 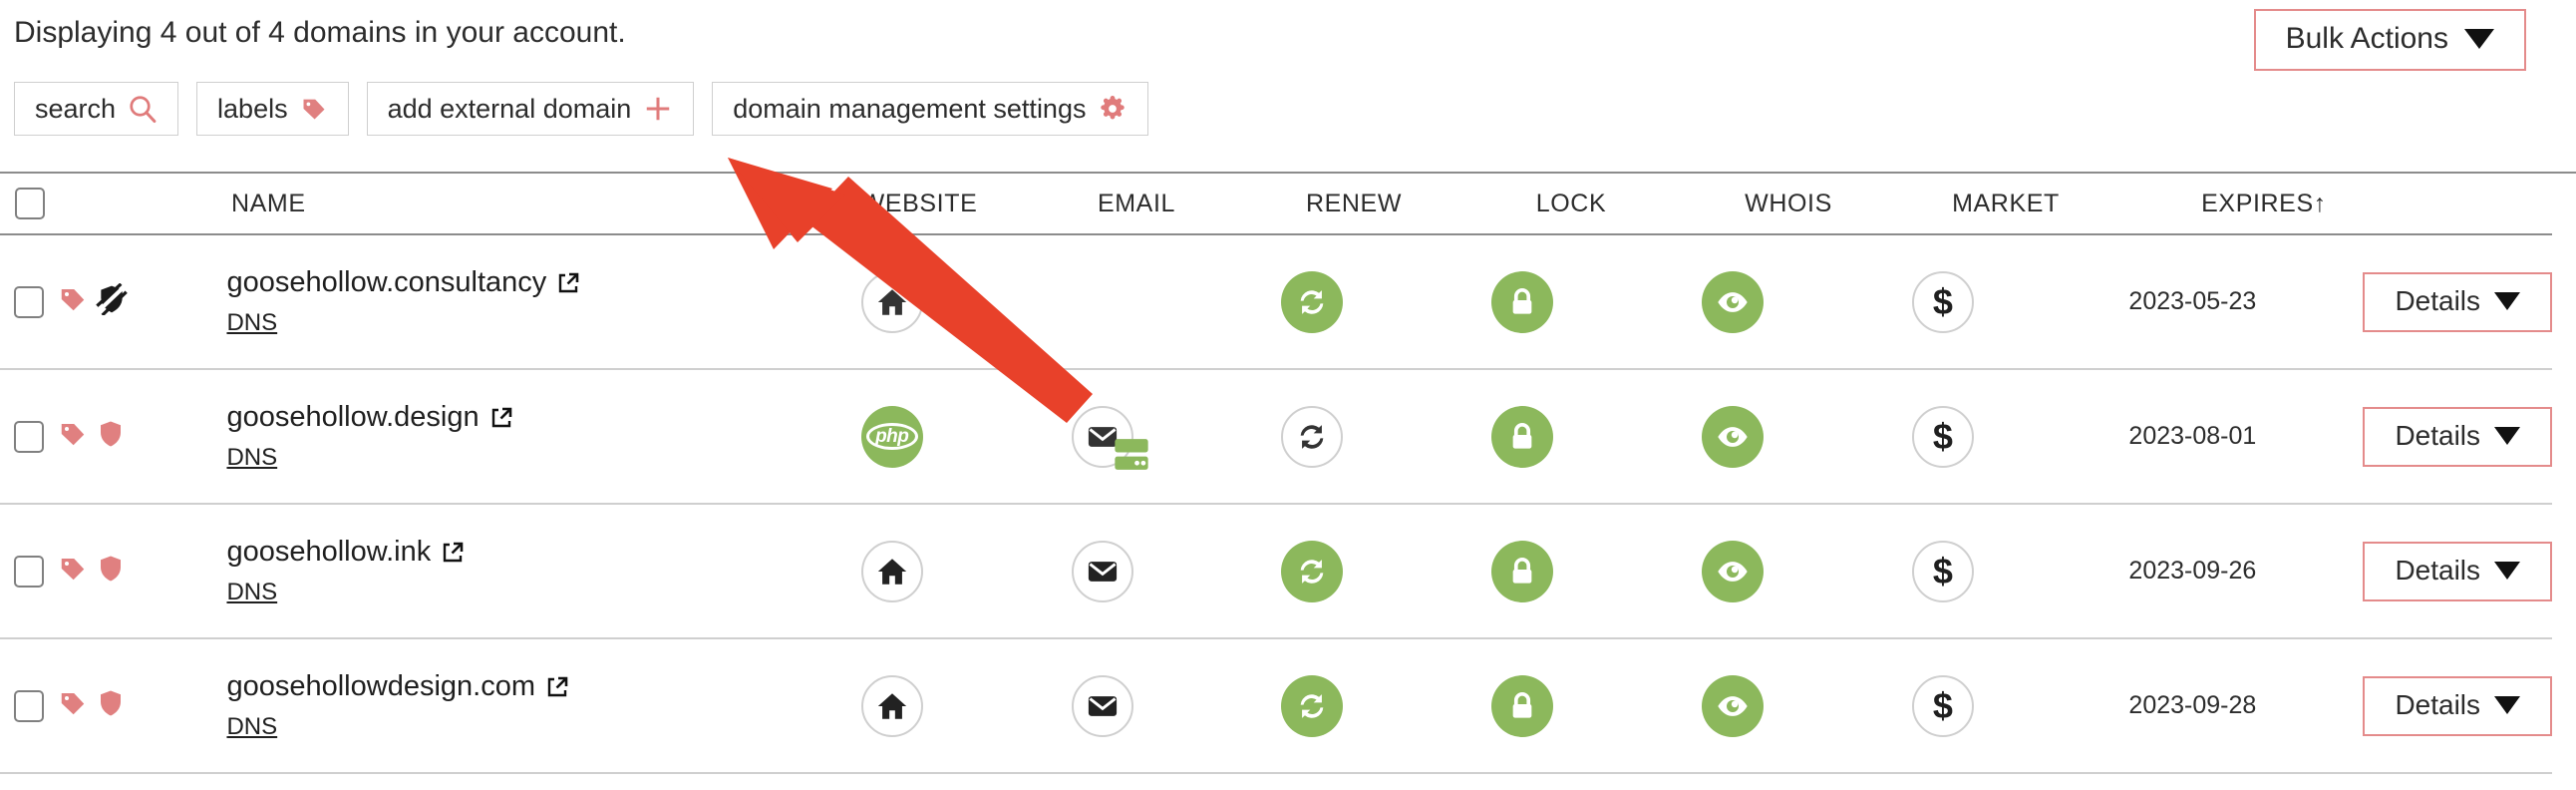 I want to click on labels-button-label: labels, so click(x=252, y=108).